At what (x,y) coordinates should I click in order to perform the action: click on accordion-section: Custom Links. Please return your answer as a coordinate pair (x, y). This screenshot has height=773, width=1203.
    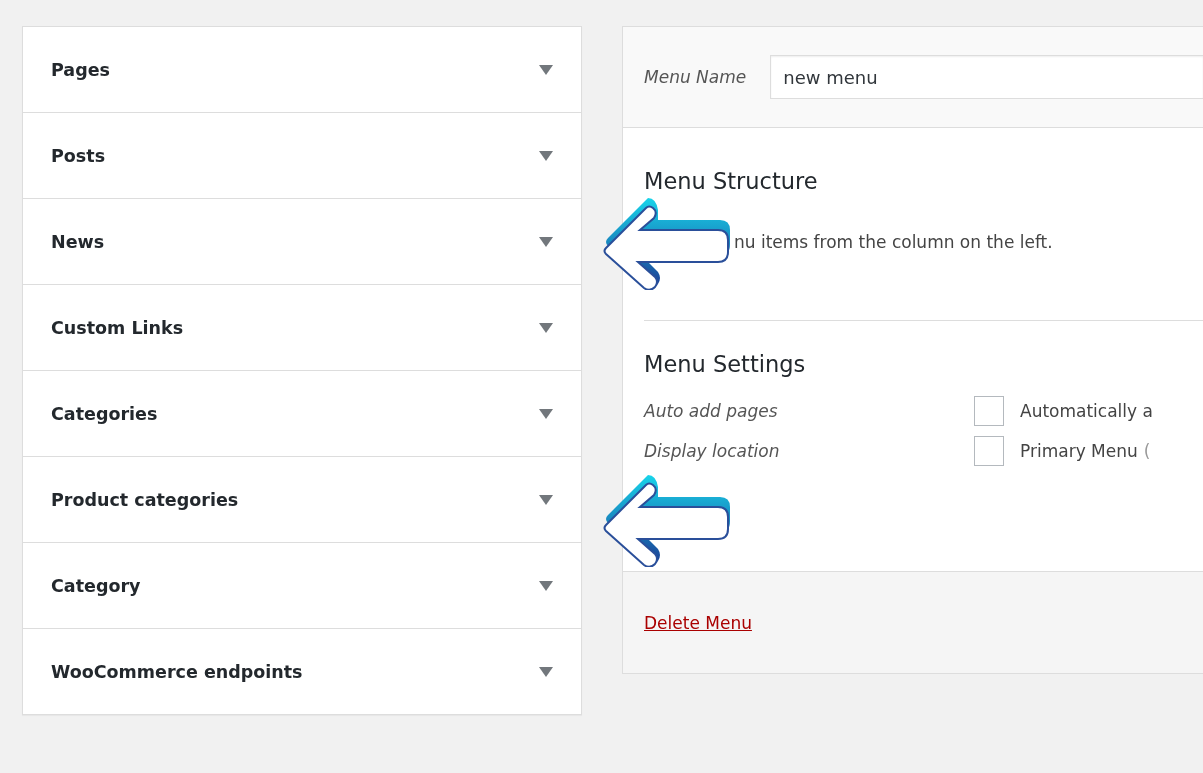
    Looking at the image, I should click on (302, 328).